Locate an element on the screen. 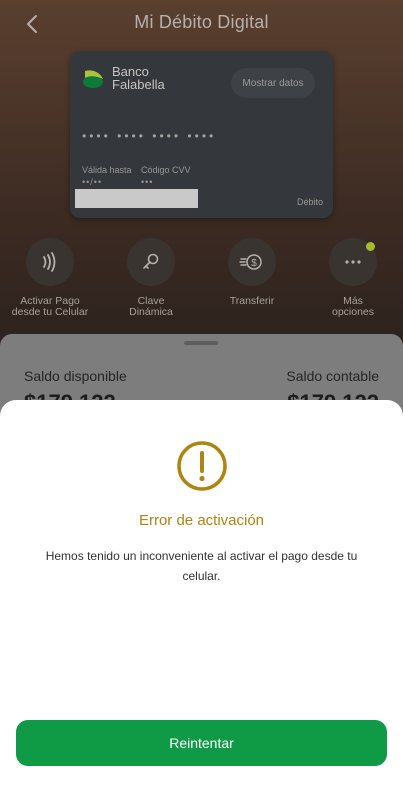 The image size is (403, 800). redacted-field is located at coordinates (136, 198).